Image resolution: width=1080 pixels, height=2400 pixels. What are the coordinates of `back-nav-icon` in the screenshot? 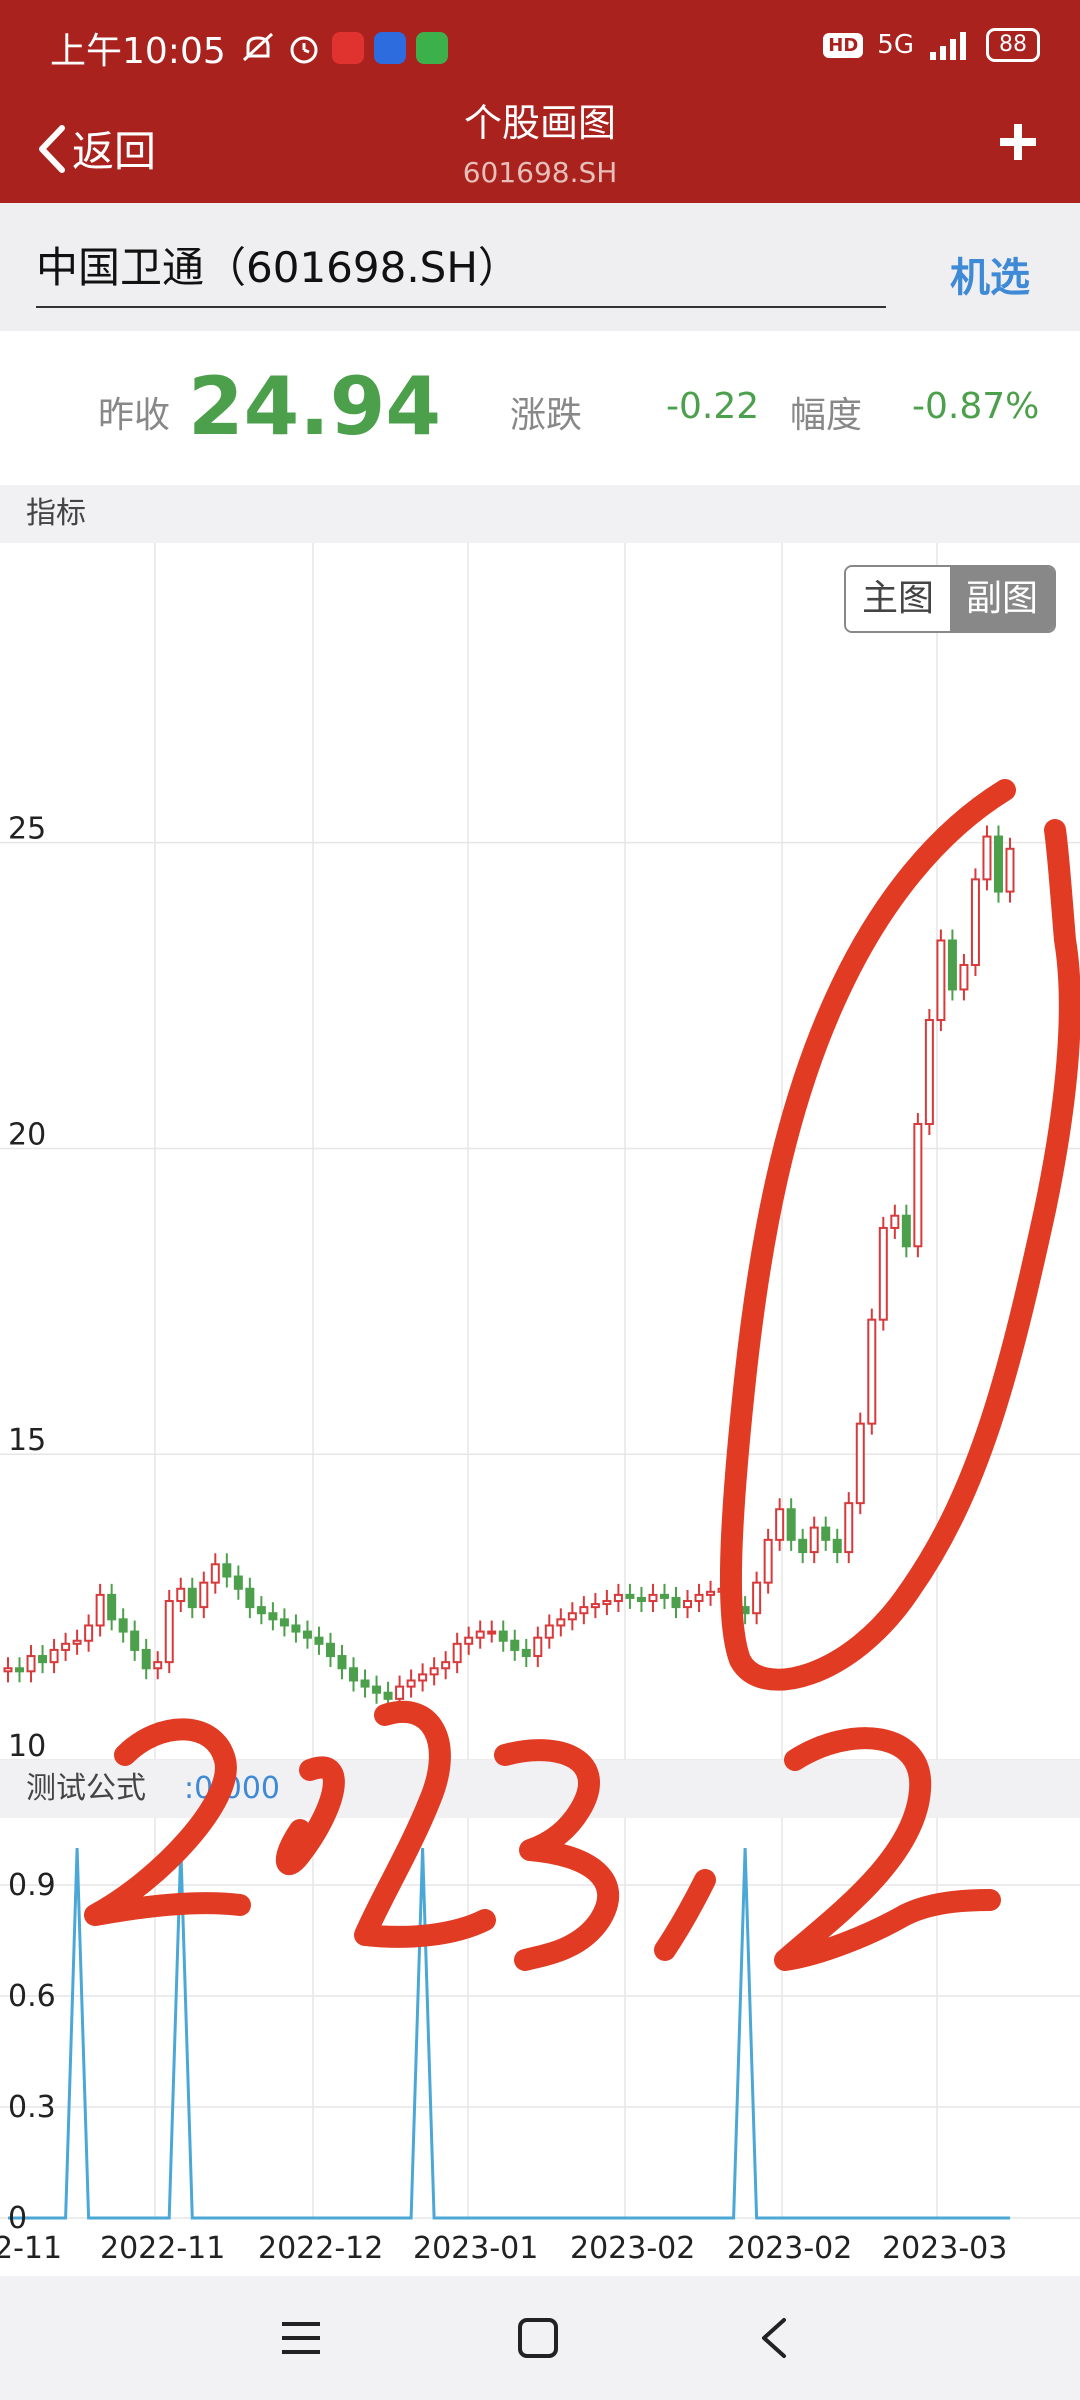 It's located at (773, 2338).